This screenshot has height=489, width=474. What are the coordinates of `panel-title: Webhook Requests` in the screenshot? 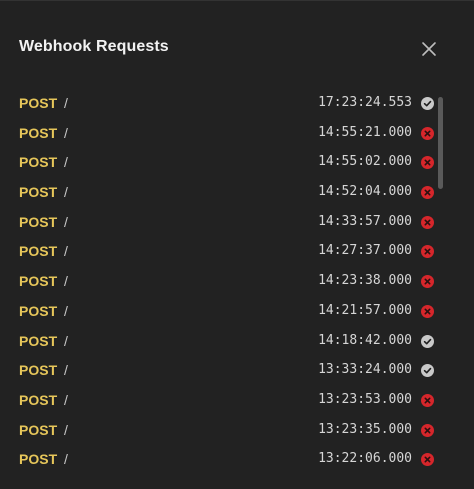 It's located at (94, 46).